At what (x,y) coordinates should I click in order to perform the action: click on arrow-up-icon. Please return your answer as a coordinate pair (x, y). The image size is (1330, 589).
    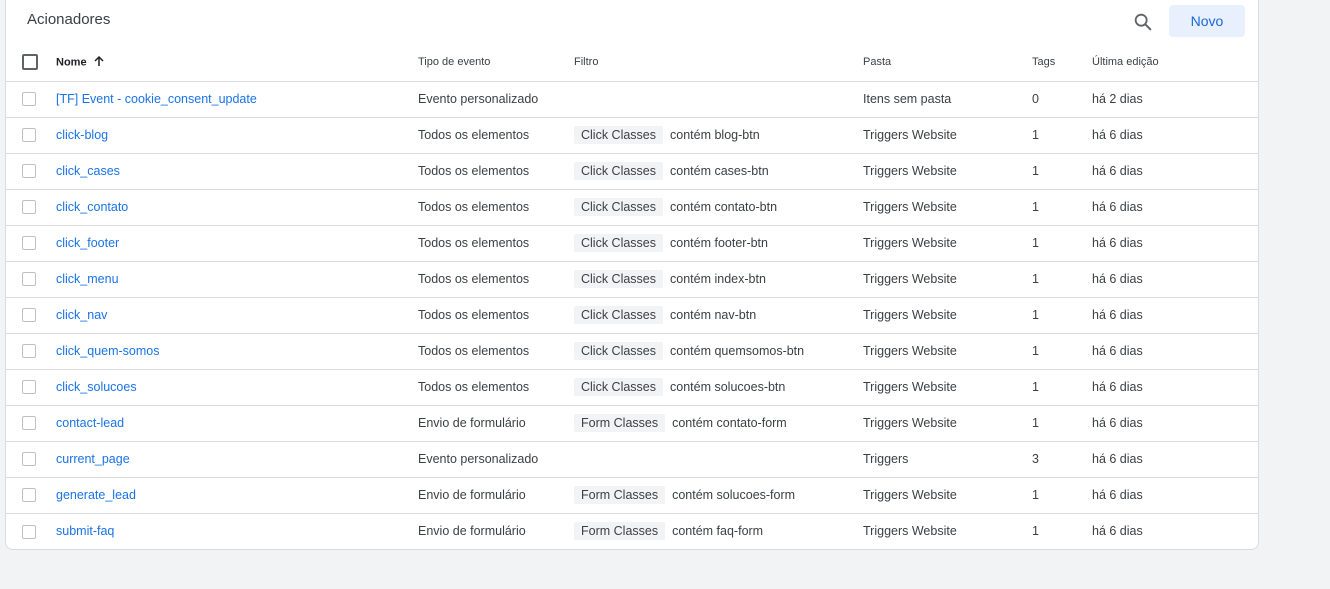
    Looking at the image, I should click on (99, 62).